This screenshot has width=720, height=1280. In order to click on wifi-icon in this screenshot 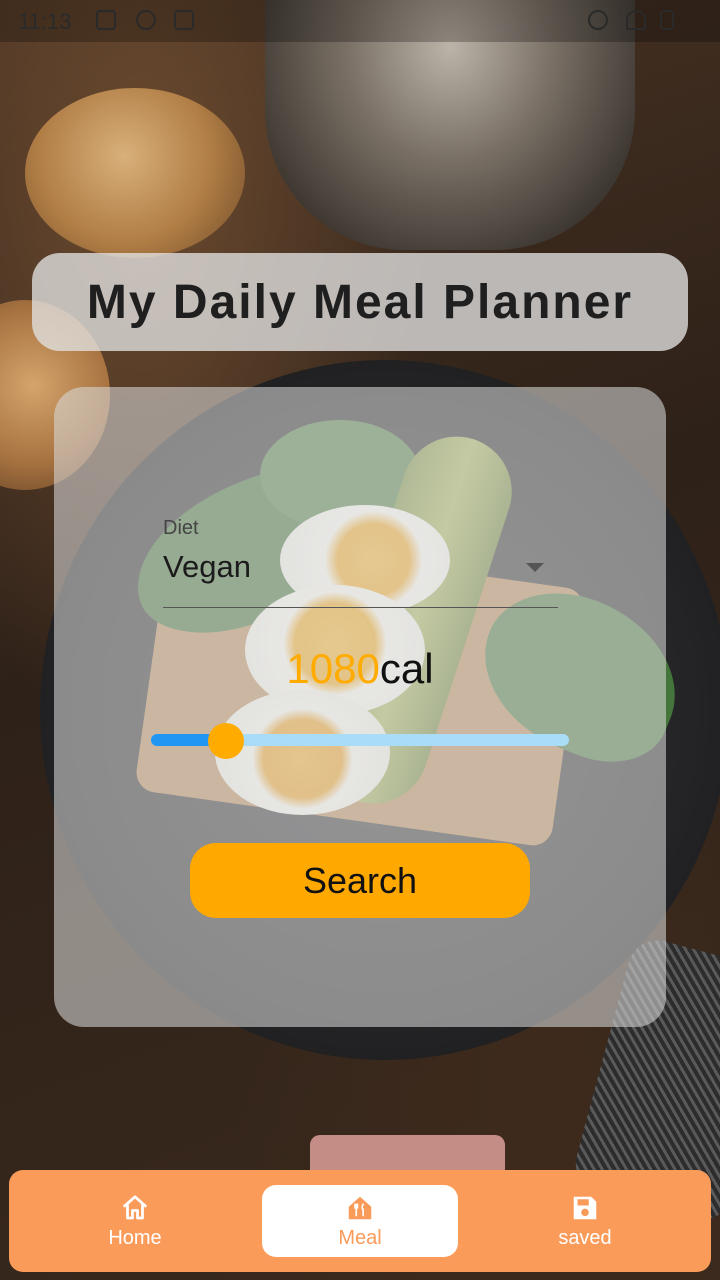, I will do `click(636, 20)`.